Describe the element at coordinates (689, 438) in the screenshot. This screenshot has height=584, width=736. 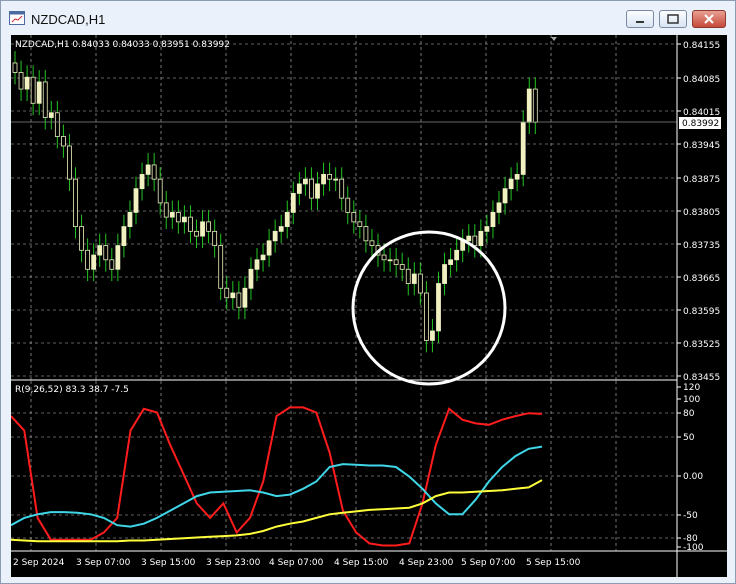
I see `indicator-tick-label: 50` at that location.